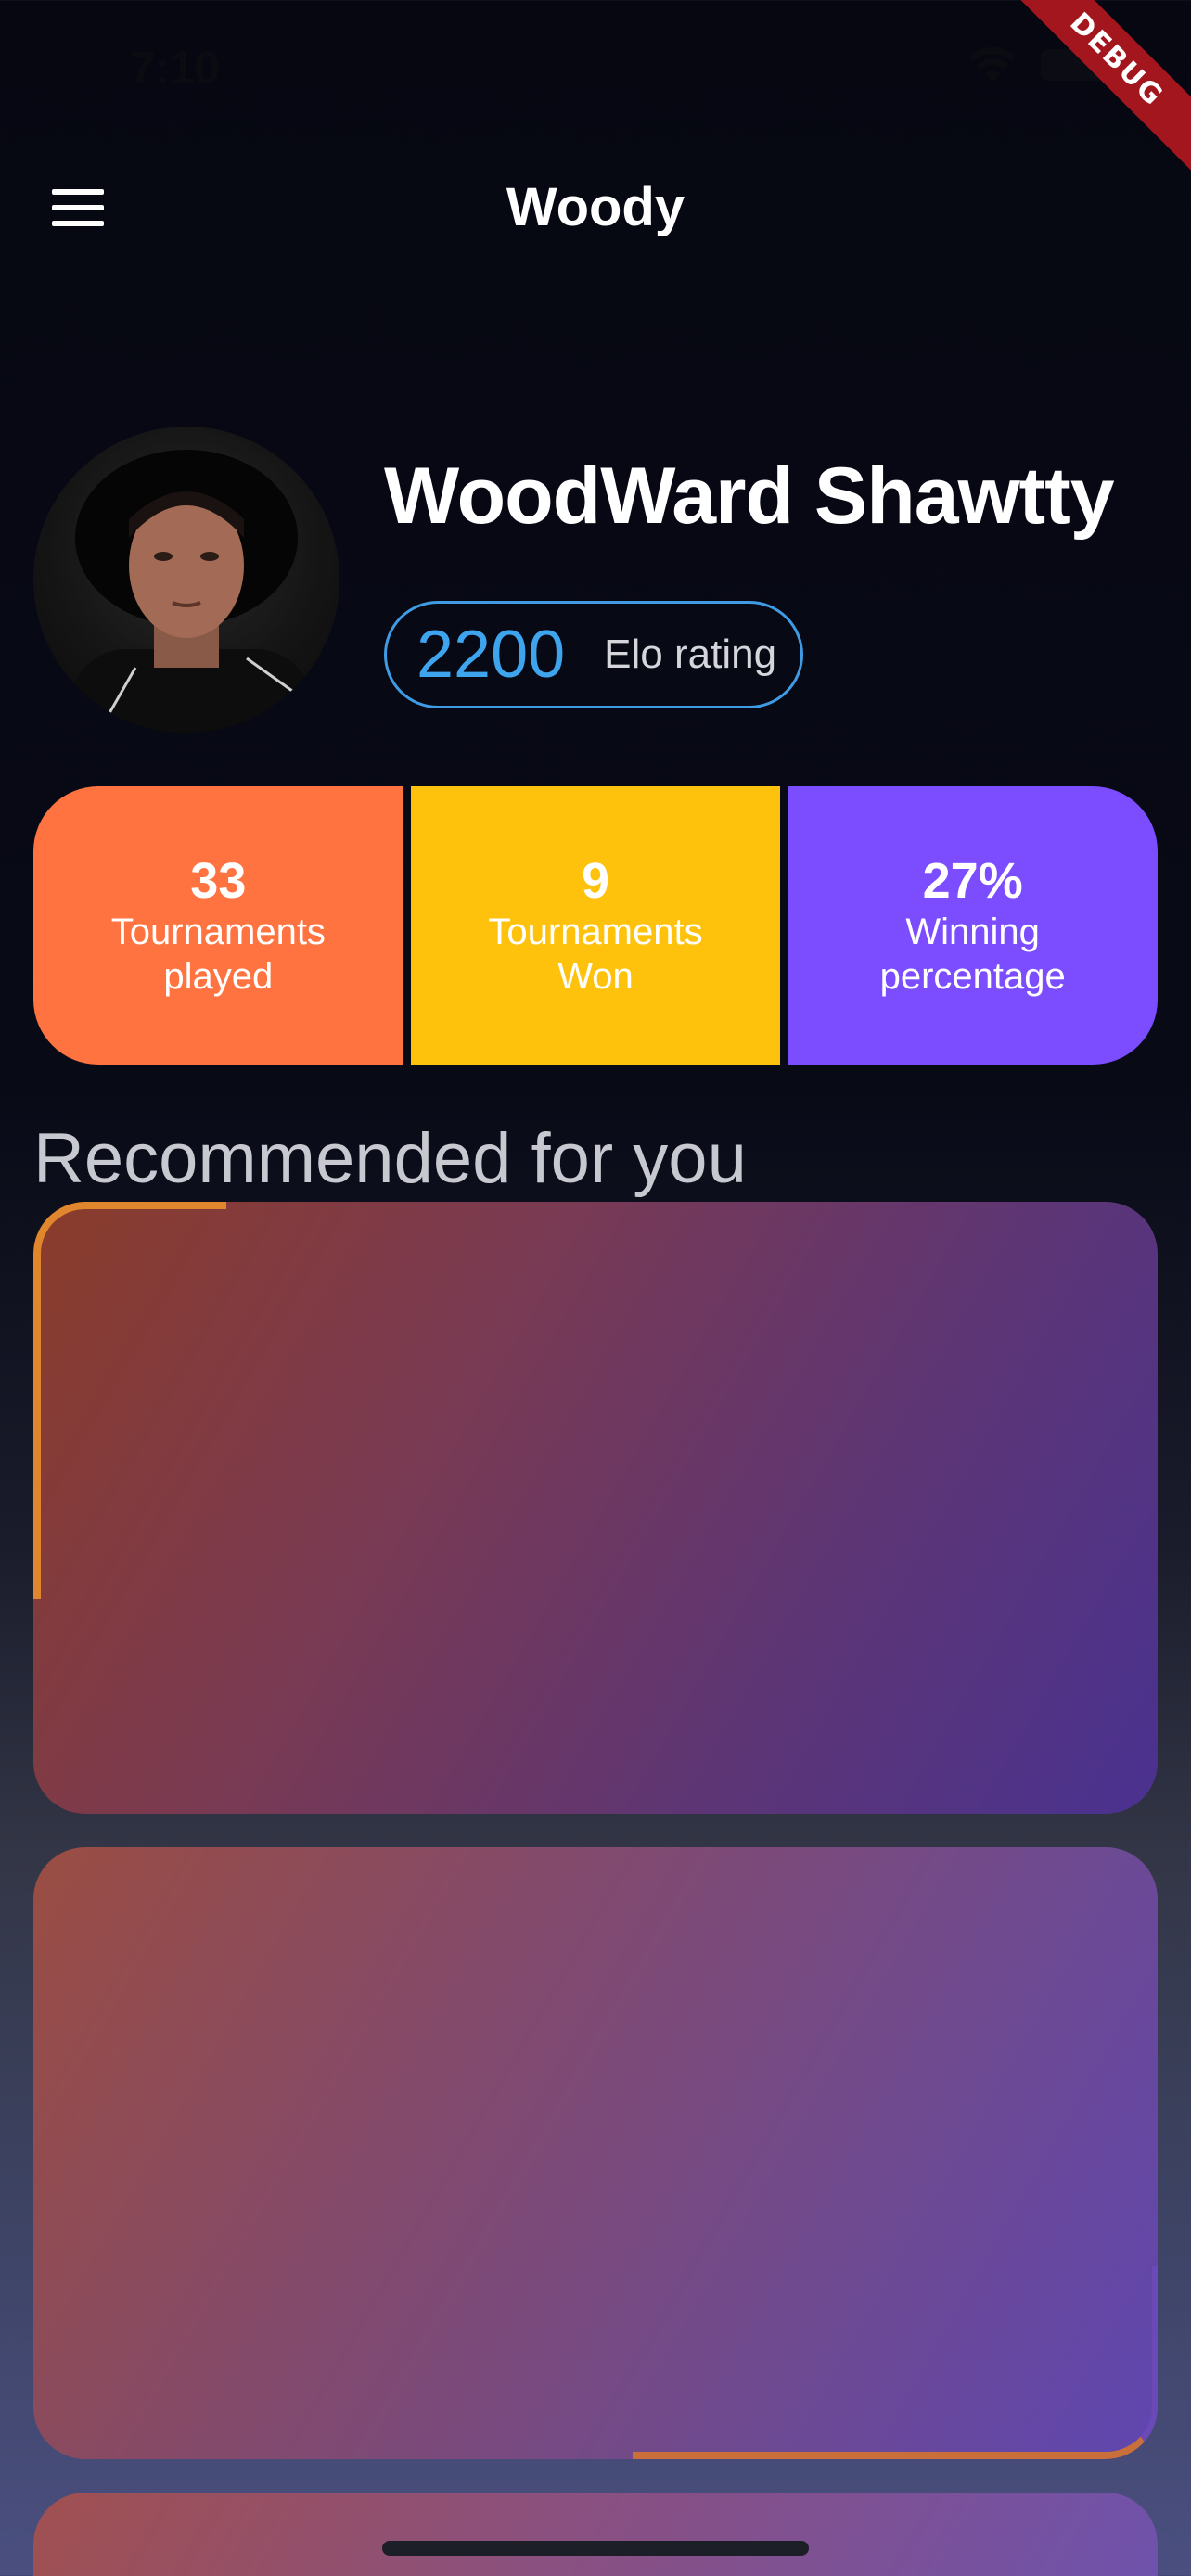 The image size is (1191, 2576). Describe the element at coordinates (218, 955) in the screenshot. I see `stat-label: Tournaments played` at that location.